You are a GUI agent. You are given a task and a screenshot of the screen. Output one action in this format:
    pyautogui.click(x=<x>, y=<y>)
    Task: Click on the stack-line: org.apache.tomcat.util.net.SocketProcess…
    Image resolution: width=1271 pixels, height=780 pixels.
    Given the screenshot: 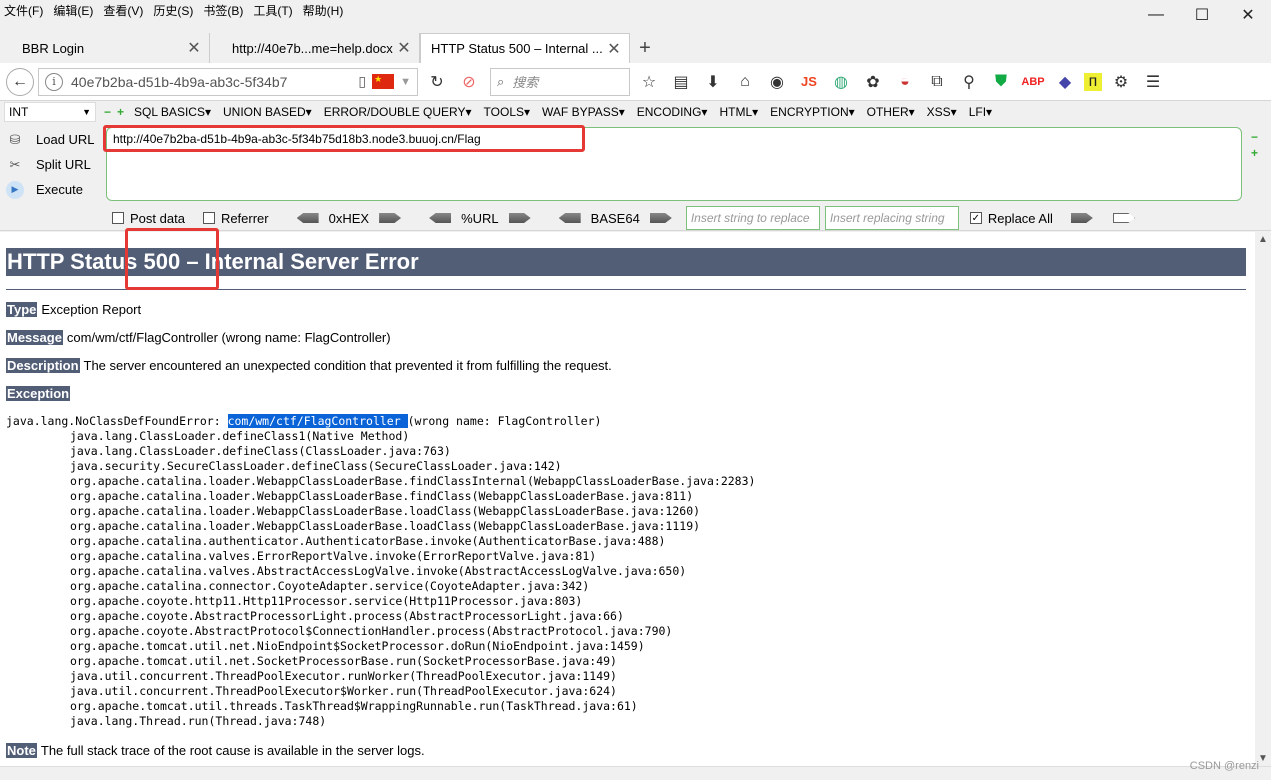 What is the action you would take?
    pyautogui.click(x=343, y=661)
    